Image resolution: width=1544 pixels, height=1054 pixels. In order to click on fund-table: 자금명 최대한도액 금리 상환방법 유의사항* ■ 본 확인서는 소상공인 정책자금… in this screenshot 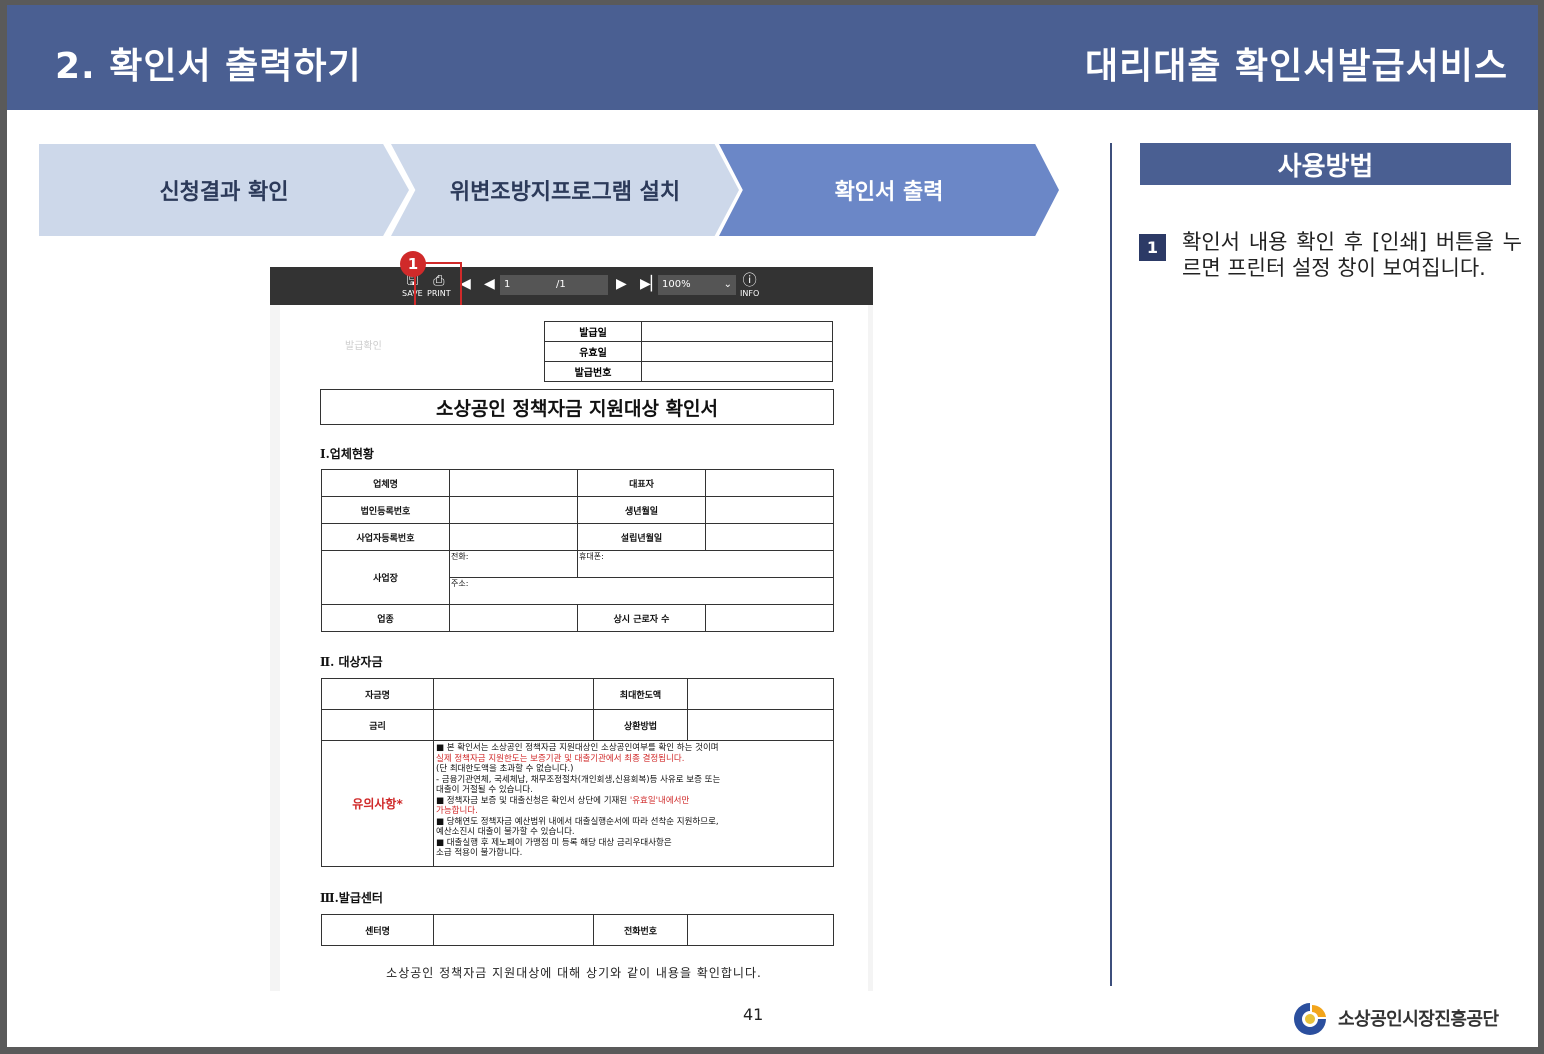, I will do `click(577, 772)`.